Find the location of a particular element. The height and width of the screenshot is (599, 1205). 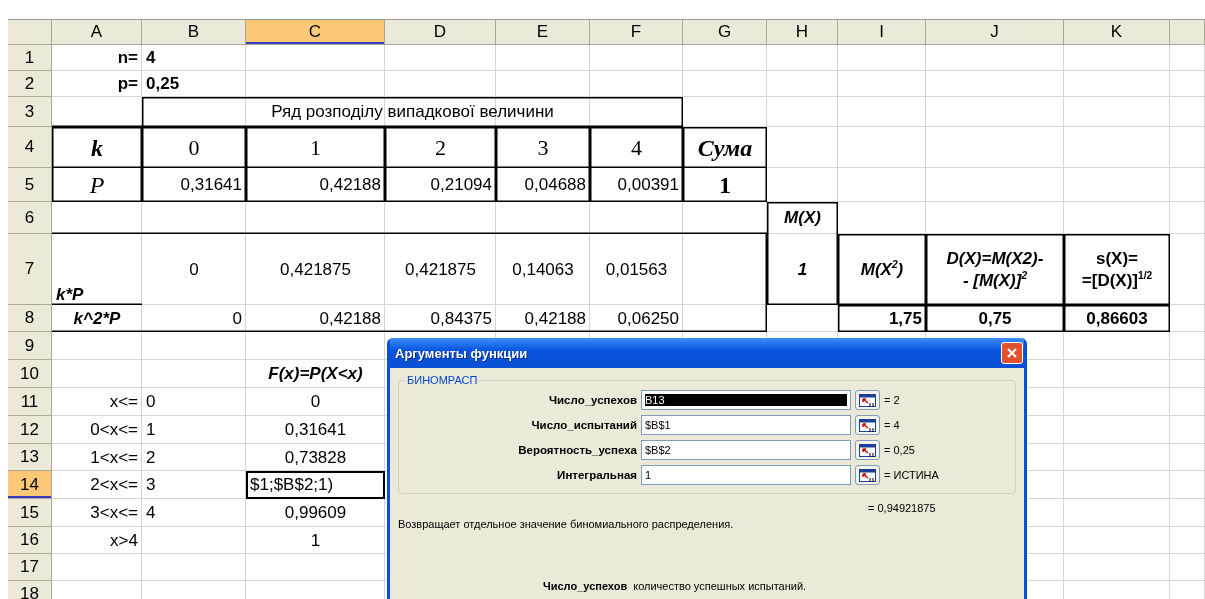

row-header: 2 is located at coordinates (30, 84).